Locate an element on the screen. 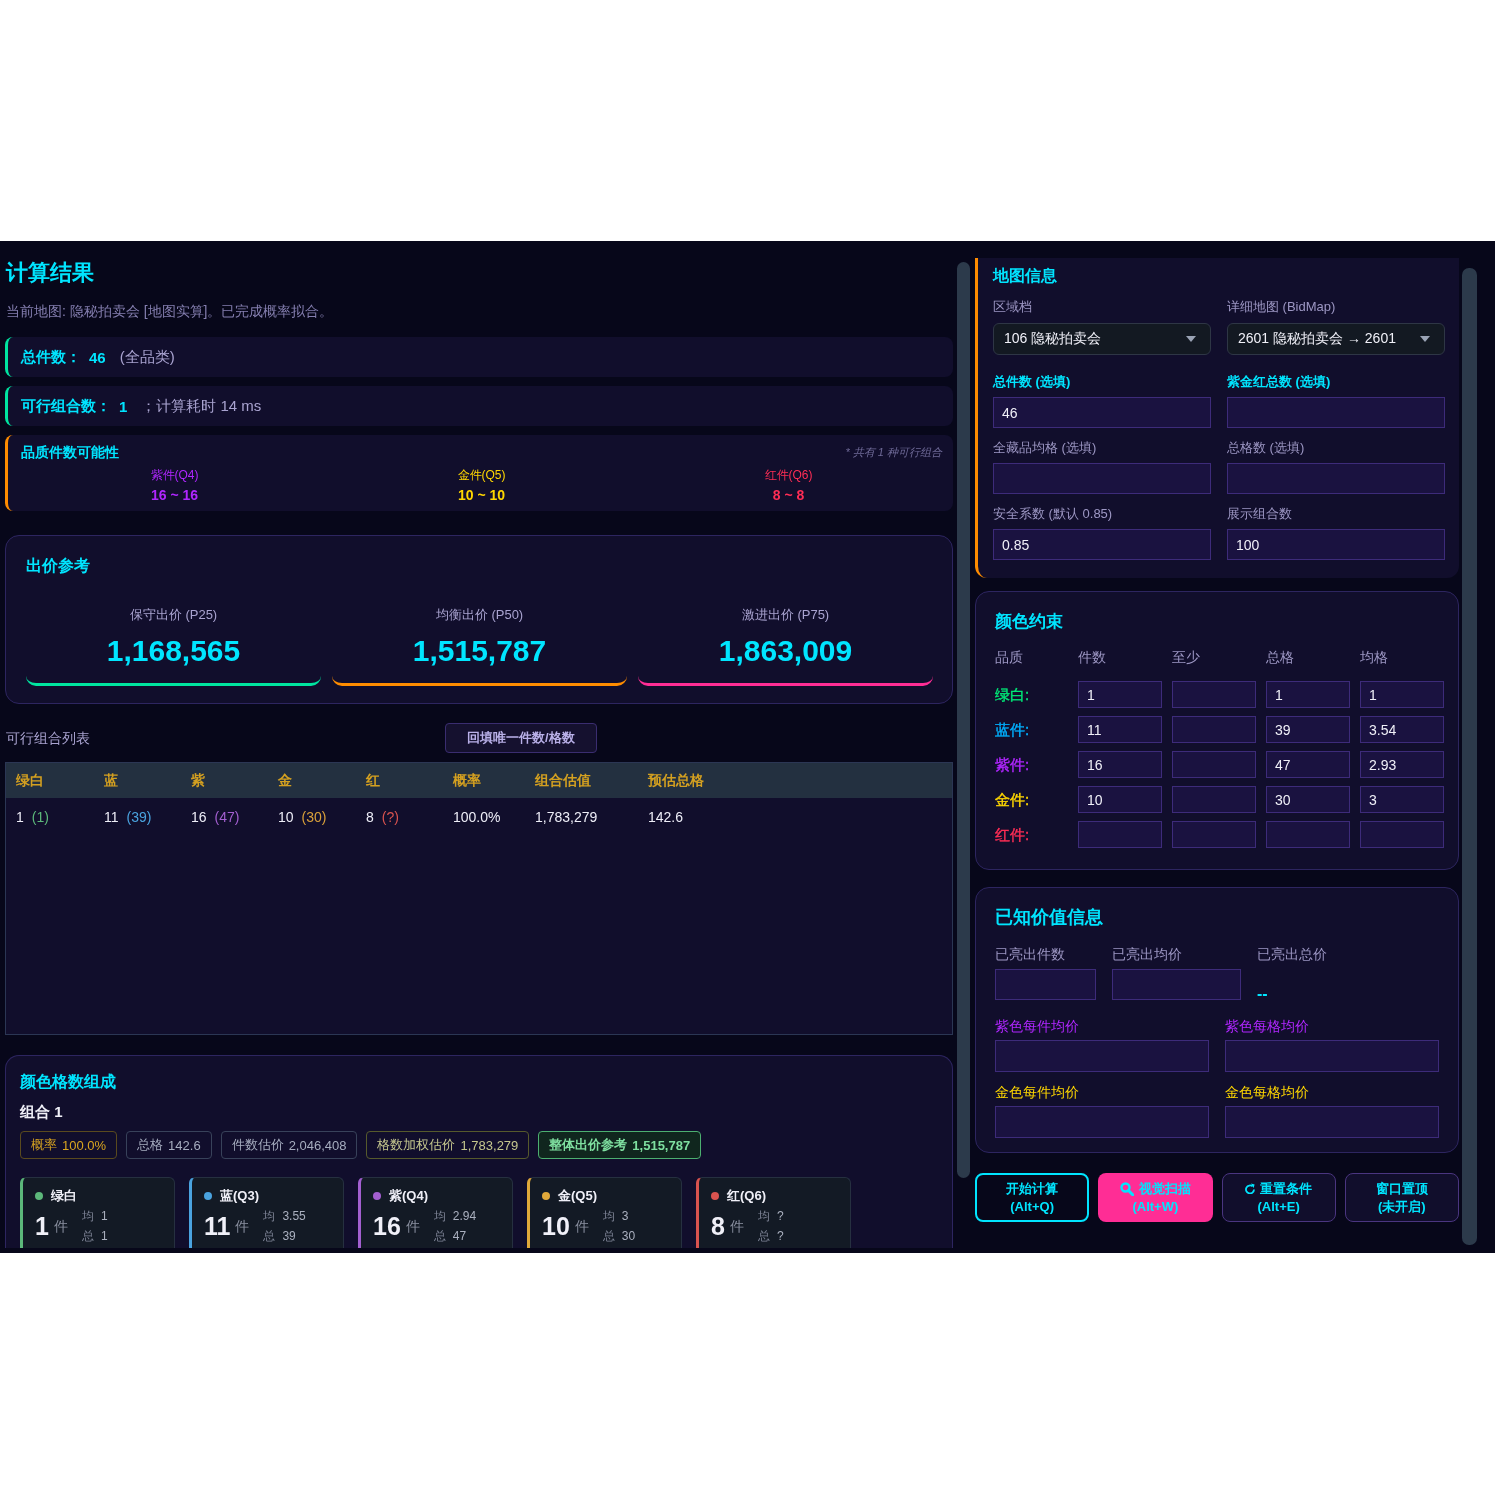 This screenshot has height=1495, width=1495. input-field: 16 is located at coordinates (1120, 764).